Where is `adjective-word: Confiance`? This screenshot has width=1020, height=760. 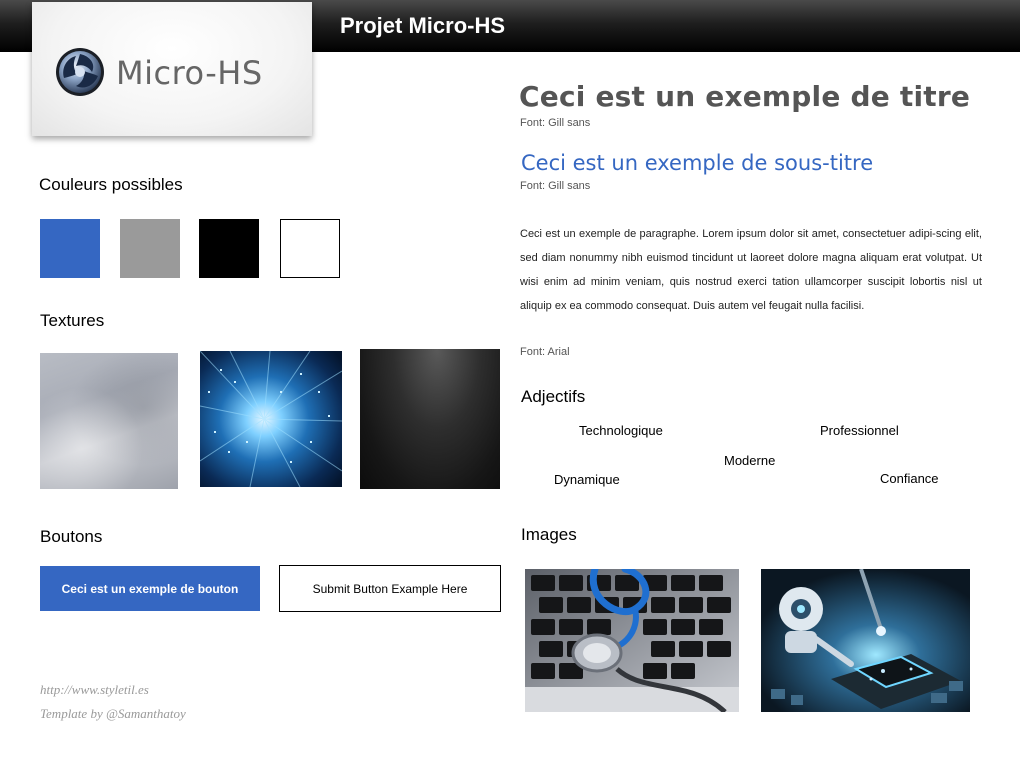
adjective-word: Confiance is located at coordinates (909, 478).